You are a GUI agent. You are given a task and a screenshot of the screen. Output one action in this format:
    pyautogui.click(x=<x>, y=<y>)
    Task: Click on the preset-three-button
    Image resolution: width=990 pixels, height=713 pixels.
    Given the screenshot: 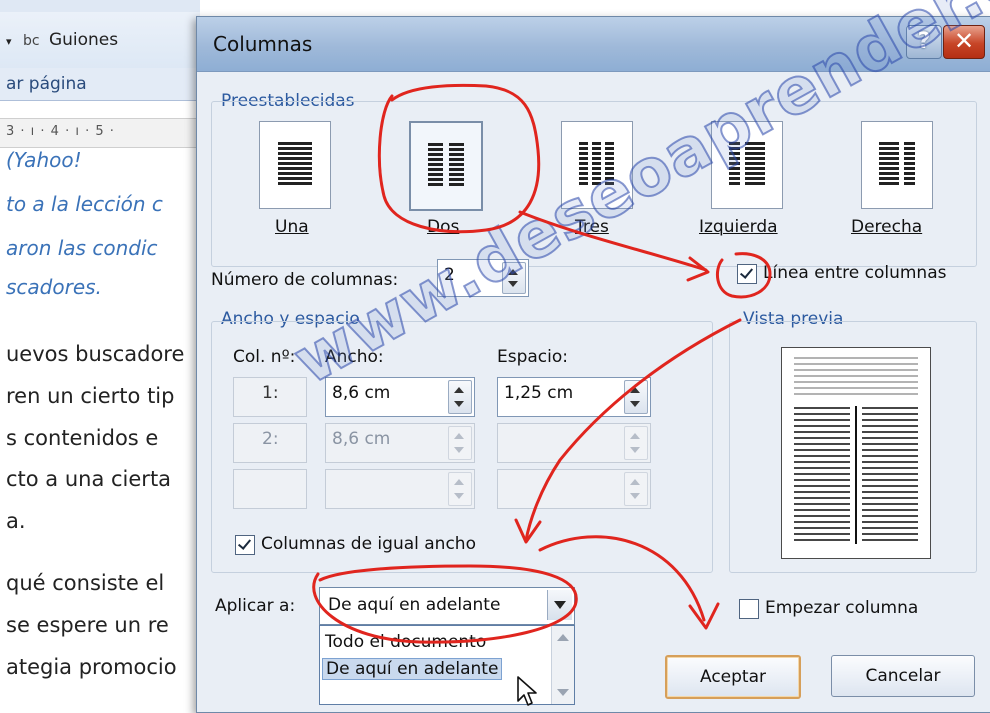 What is the action you would take?
    pyautogui.click(x=597, y=165)
    